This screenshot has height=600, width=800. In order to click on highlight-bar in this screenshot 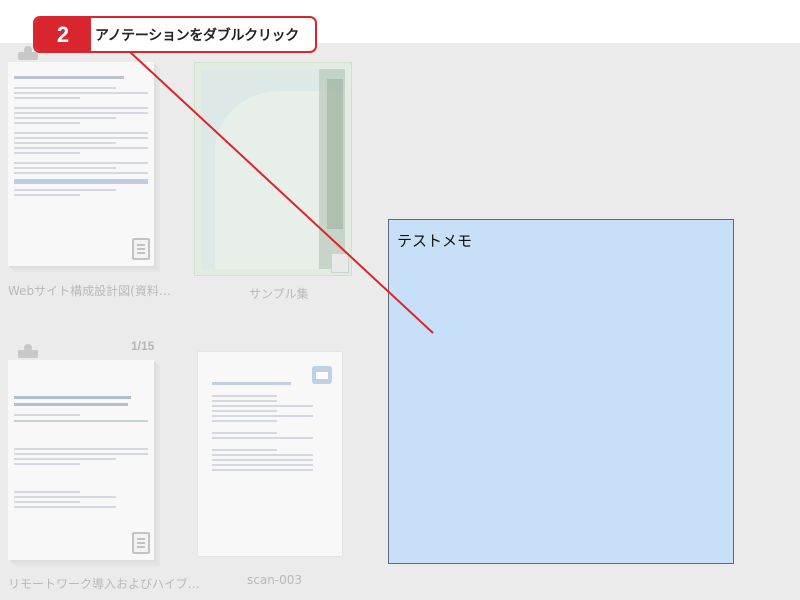, I will do `click(81, 181)`.